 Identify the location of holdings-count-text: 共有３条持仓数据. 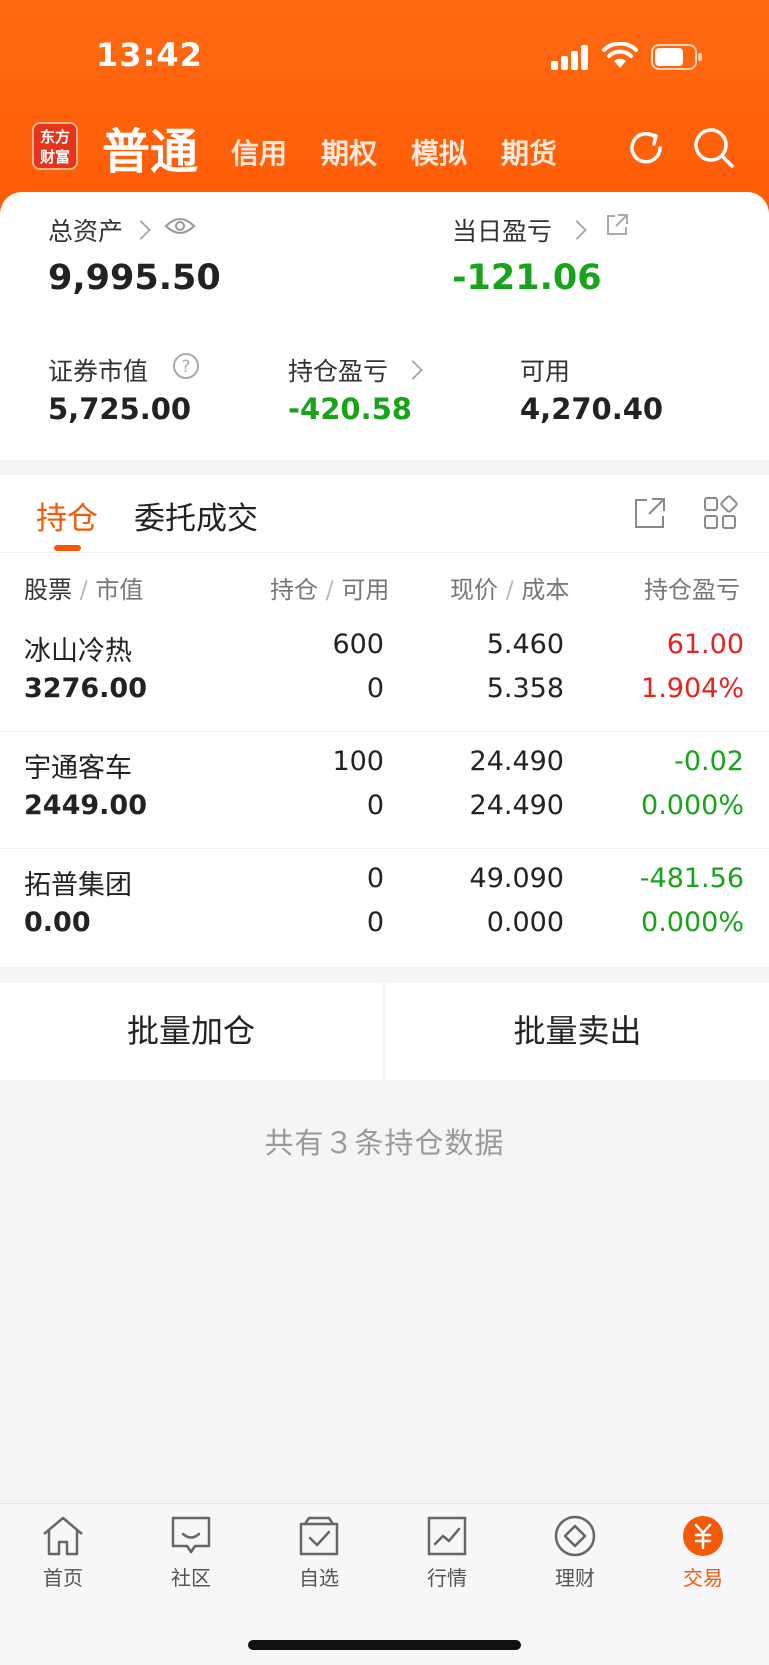
(384, 1143).